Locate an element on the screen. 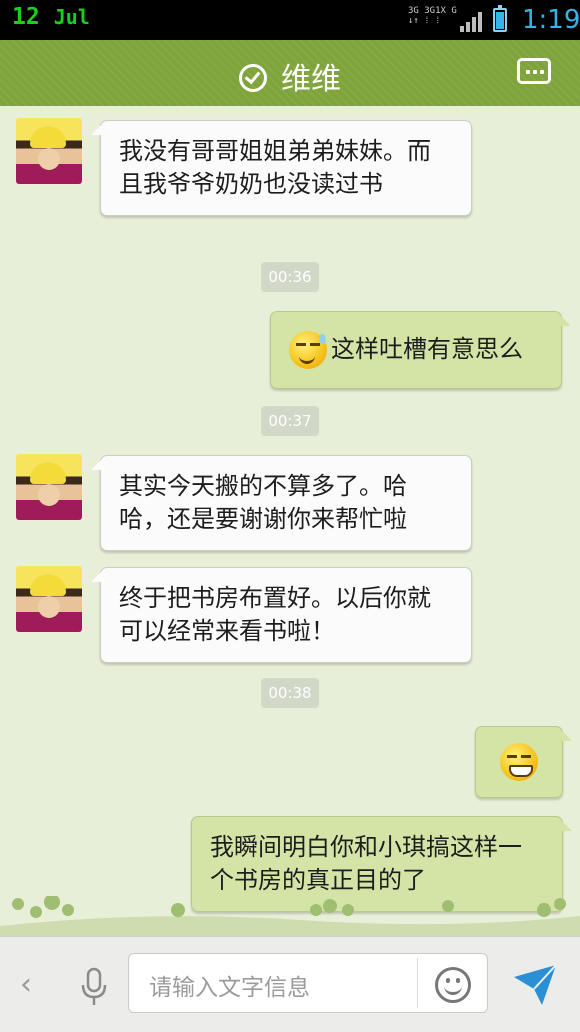 The height and width of the screenshot is (1032, 580). timestamp: 00:38 is located at coordinates (290, 693).